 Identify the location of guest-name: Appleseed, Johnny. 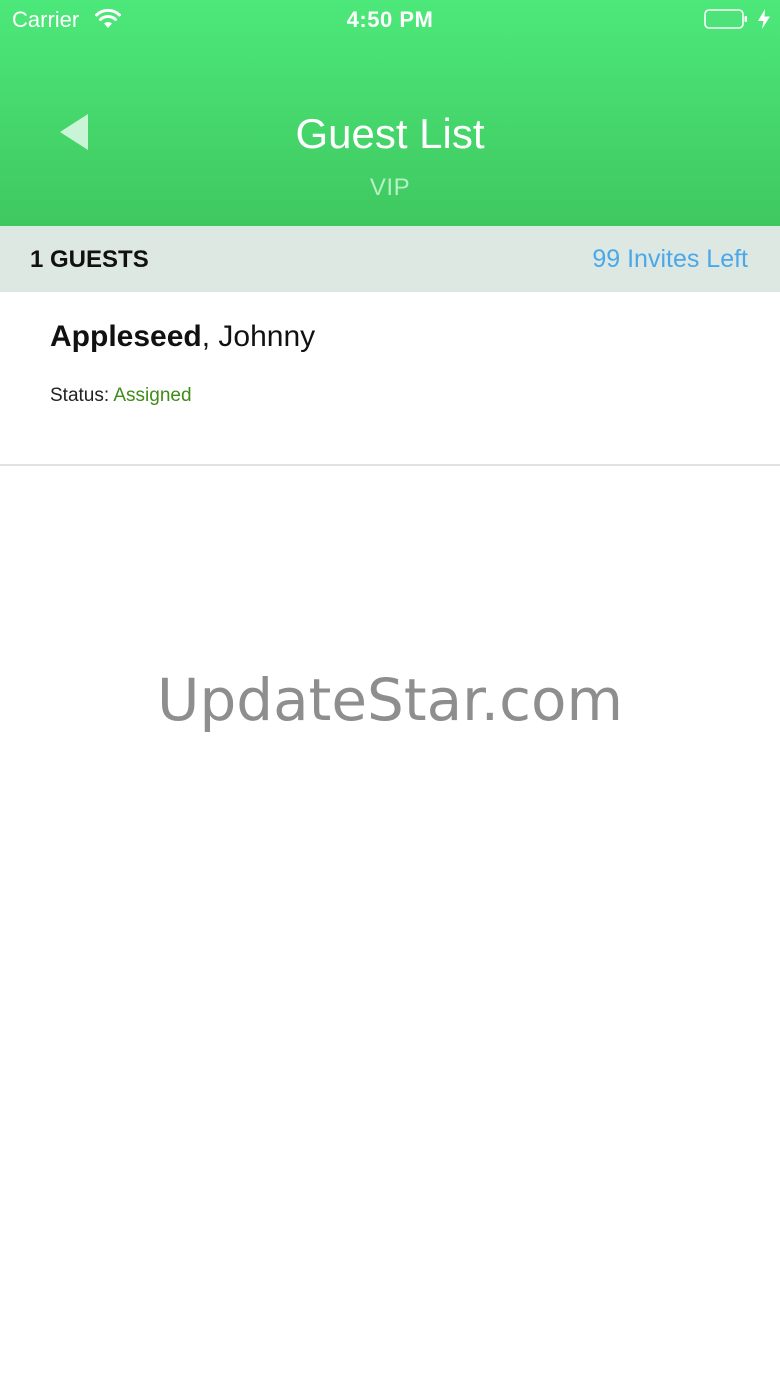
(182, 337).